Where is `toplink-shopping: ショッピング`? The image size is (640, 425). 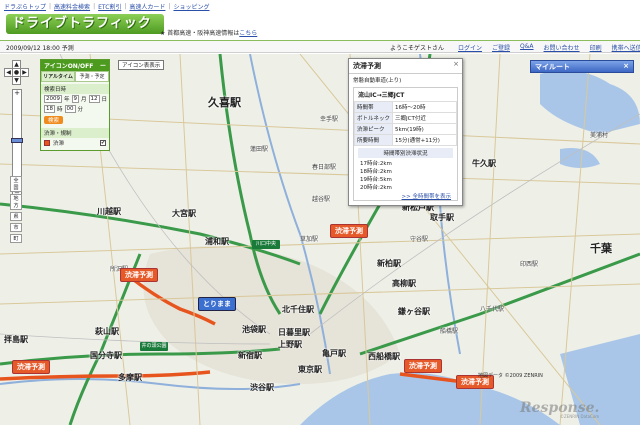 toplink-shopping: ショッピング is located at coordinates (191, 6).